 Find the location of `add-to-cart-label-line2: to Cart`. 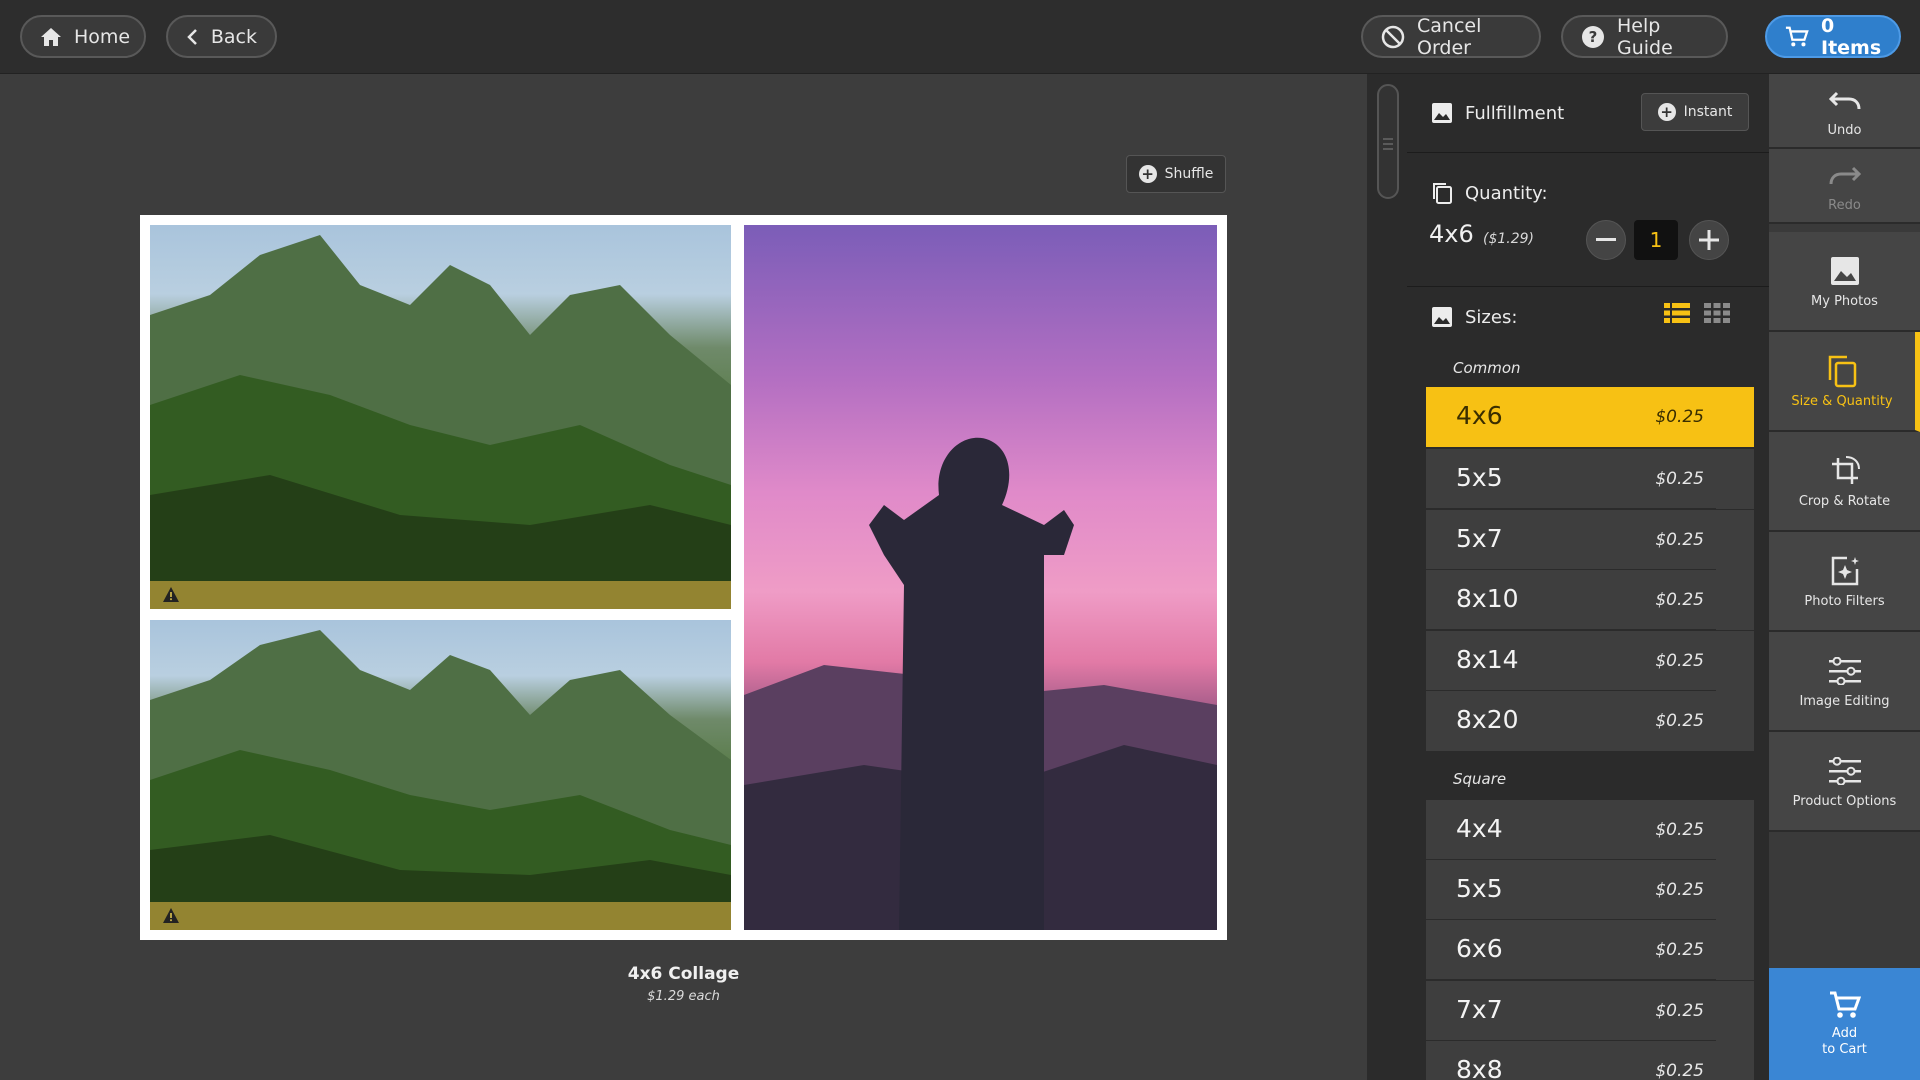

add-to-cart-label-line2: to Cart is located at coordinates (1844, 1049).